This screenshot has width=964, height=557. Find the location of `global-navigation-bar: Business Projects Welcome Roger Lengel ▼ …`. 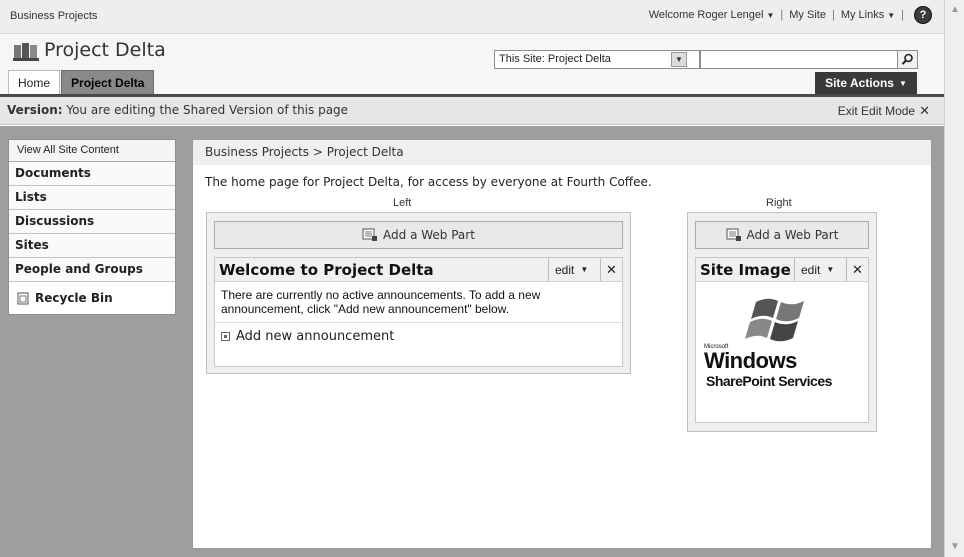

global-navigation-bar: Business Projects Welcome Roger Lengel ▼ … is located at coordinates (472, 17).